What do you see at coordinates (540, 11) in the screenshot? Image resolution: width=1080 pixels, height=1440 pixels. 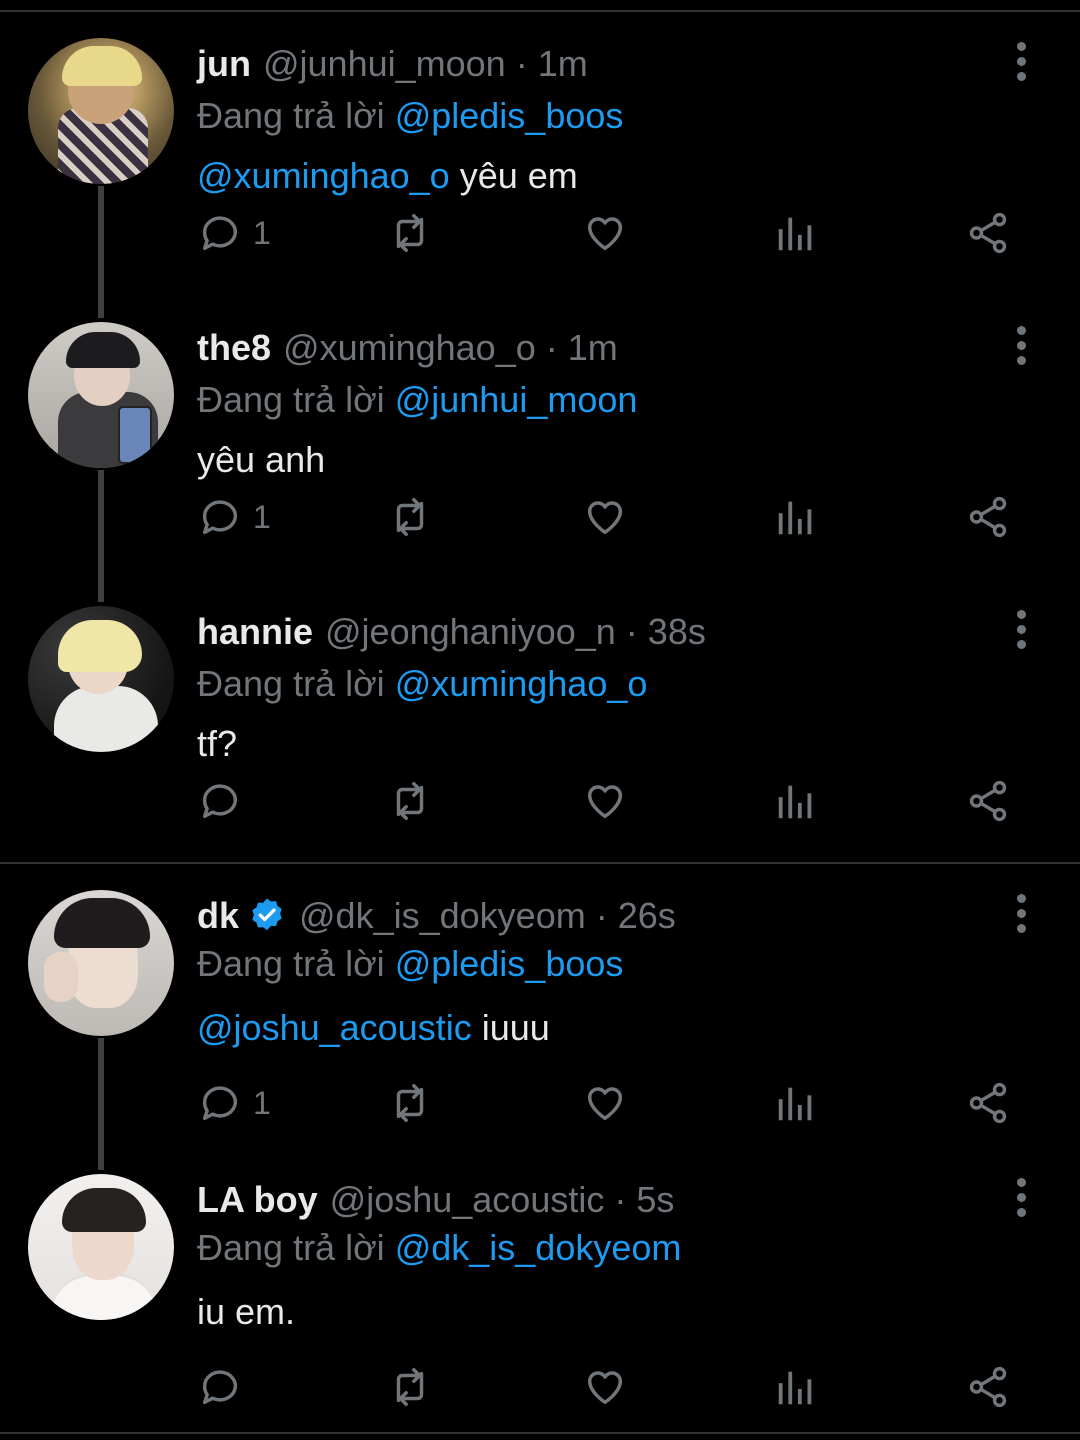 I see `top-divider` at bounding box center [540, 11].